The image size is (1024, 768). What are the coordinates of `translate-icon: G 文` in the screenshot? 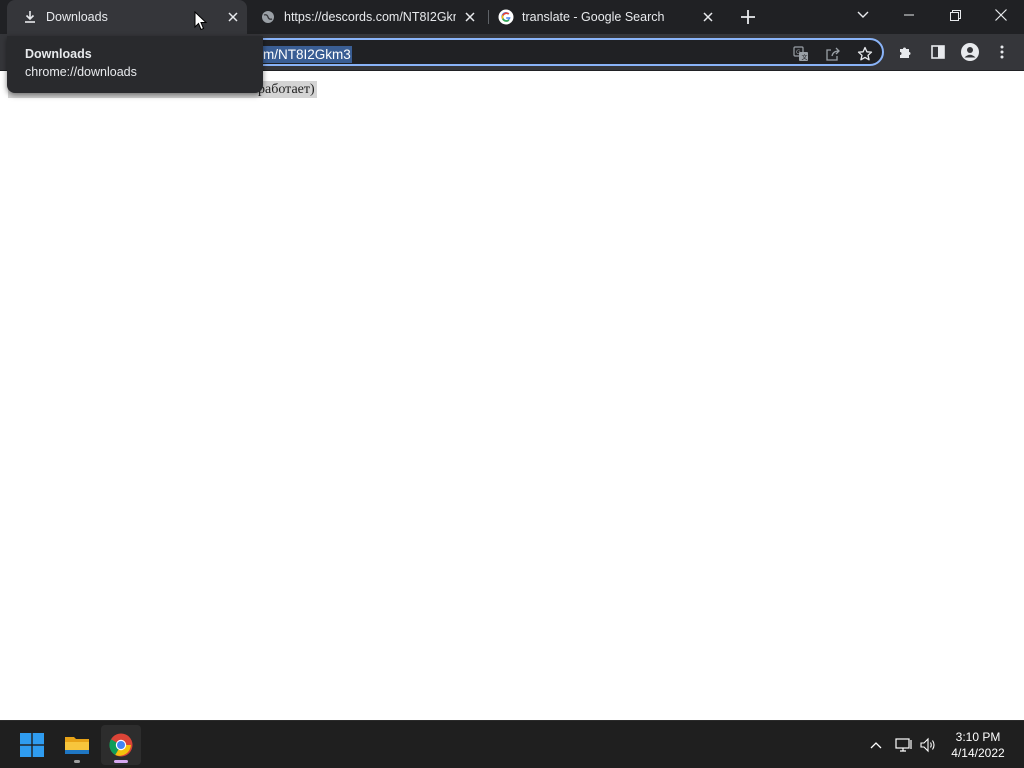 It's located at (801, 54).